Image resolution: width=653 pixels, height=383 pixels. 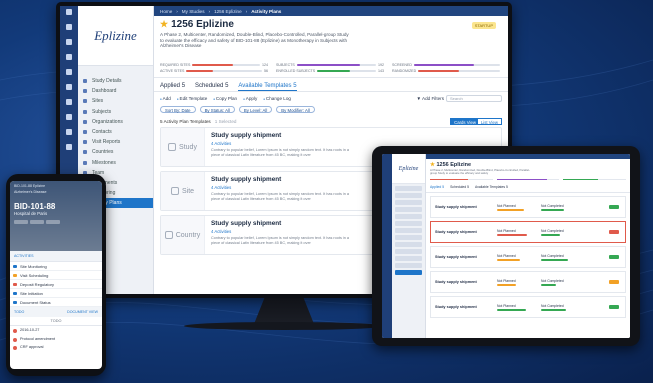 What do you see at coordinates (465, 121) in the screenshot?
I see `cards-view-button: Cards View` at bounding box center [465, 121].